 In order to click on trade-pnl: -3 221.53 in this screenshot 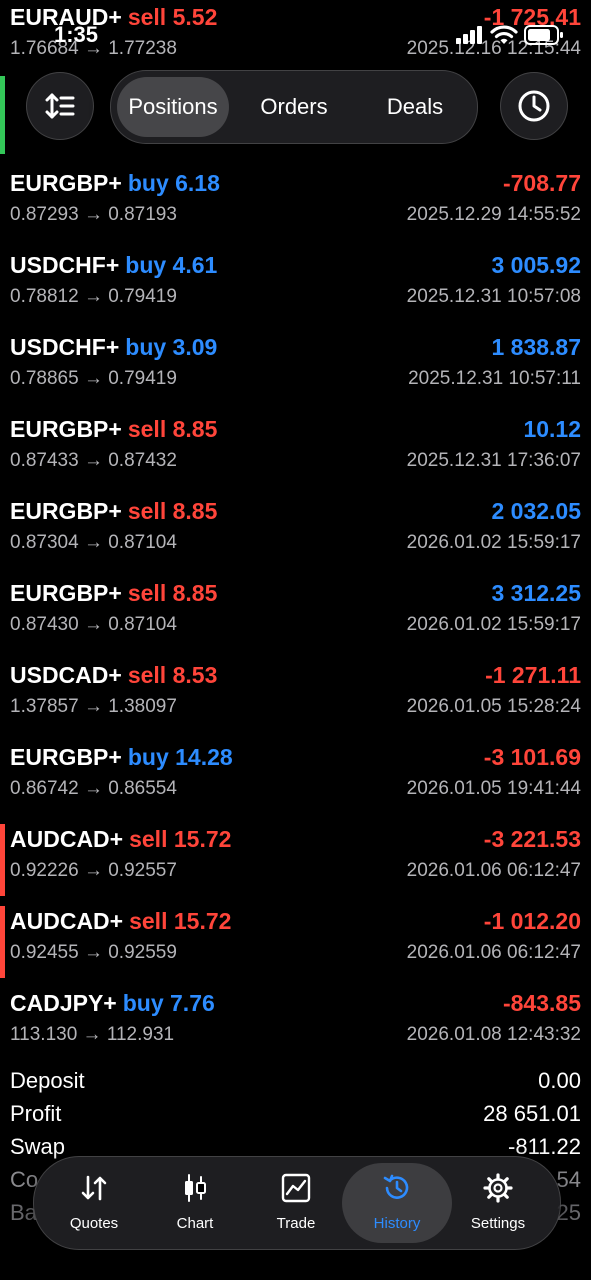, I will do `click(532, 839)`.